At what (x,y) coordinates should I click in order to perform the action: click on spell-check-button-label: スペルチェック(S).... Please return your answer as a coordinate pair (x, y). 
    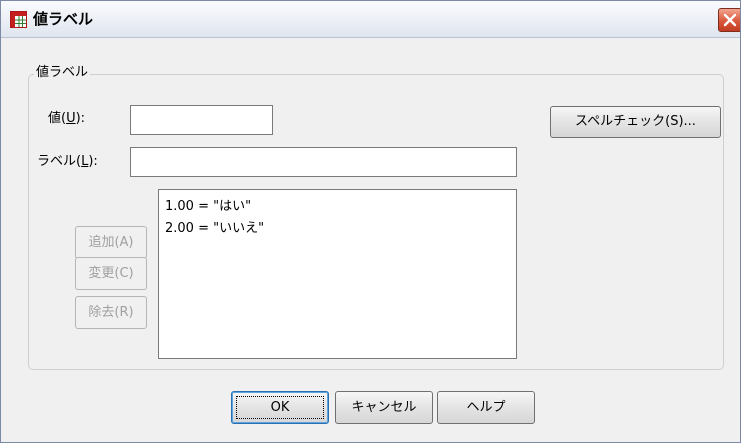
    Looking at the image, I should click on (635, 121).